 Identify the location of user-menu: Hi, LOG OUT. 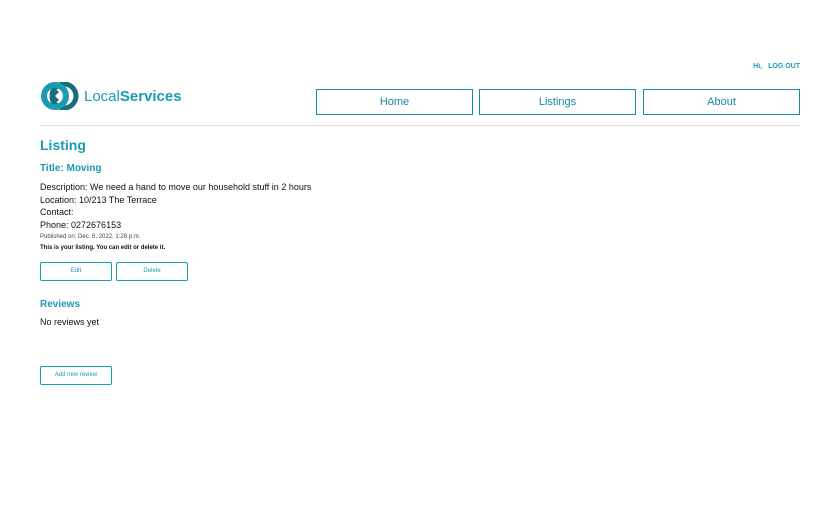
(773, 66).